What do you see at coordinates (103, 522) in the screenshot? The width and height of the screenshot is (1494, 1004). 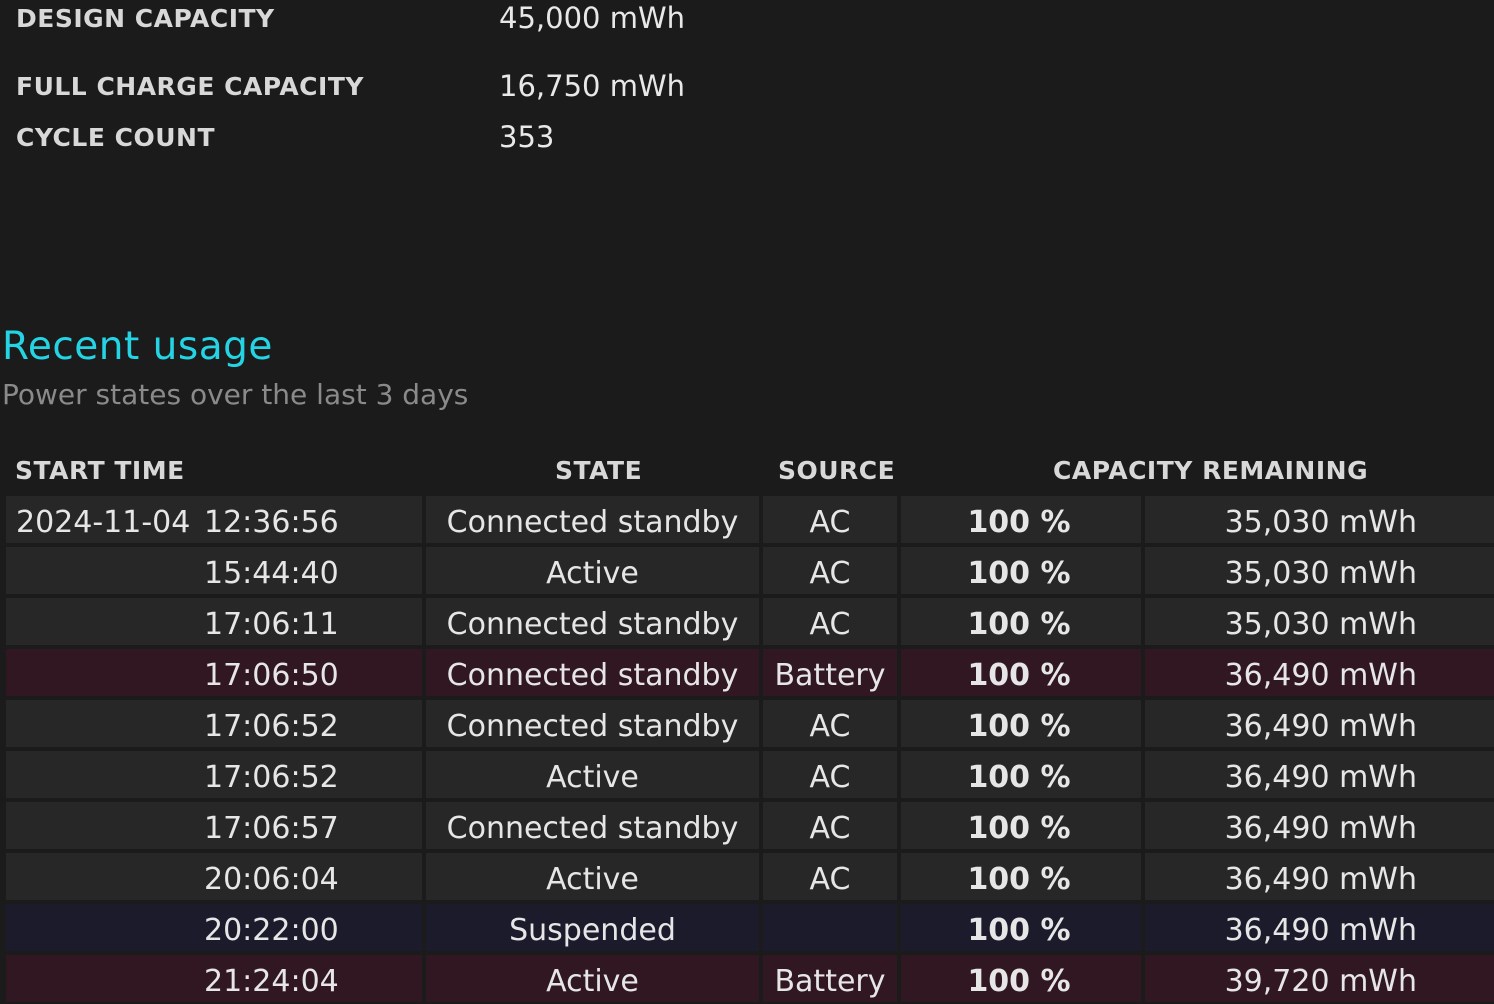 I see `start-date: 2024-11-04` at bounding box center [103, 522].